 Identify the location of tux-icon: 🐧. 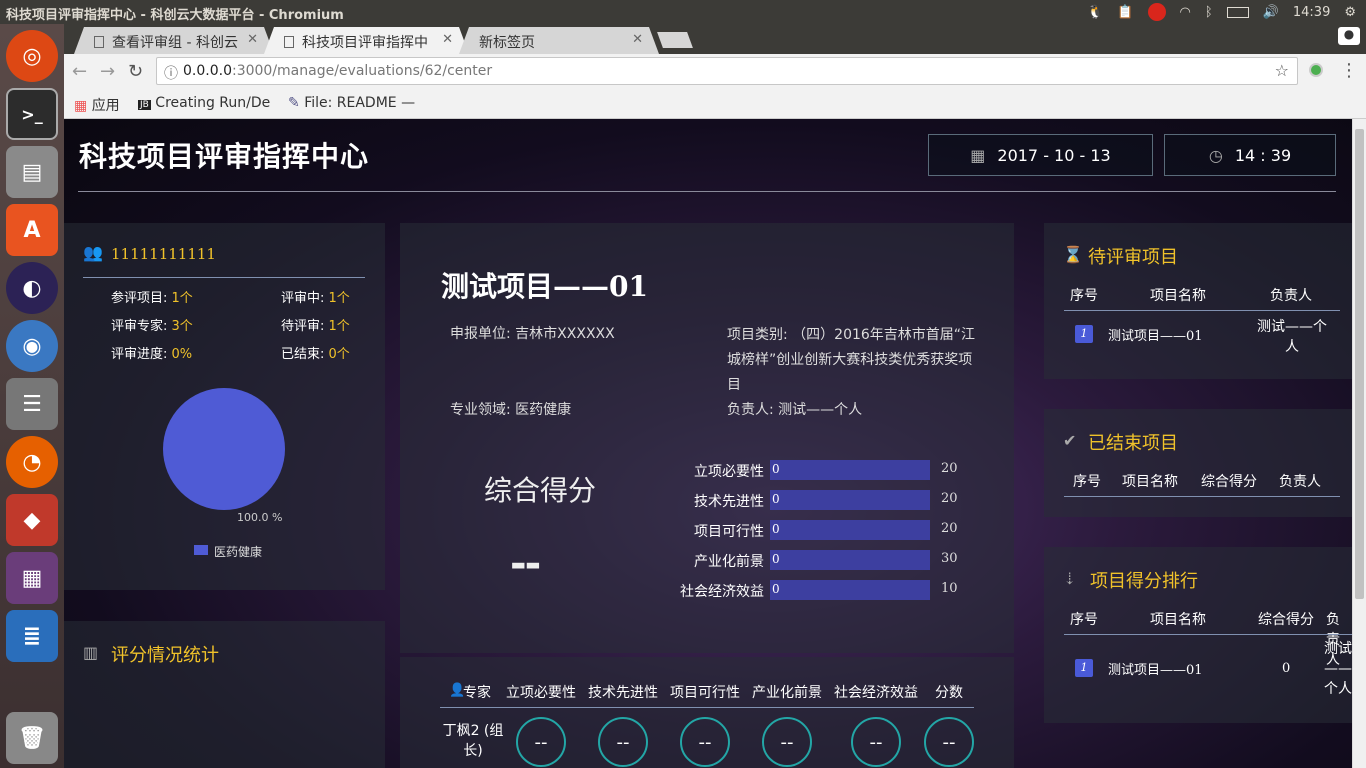
(1095, 12).